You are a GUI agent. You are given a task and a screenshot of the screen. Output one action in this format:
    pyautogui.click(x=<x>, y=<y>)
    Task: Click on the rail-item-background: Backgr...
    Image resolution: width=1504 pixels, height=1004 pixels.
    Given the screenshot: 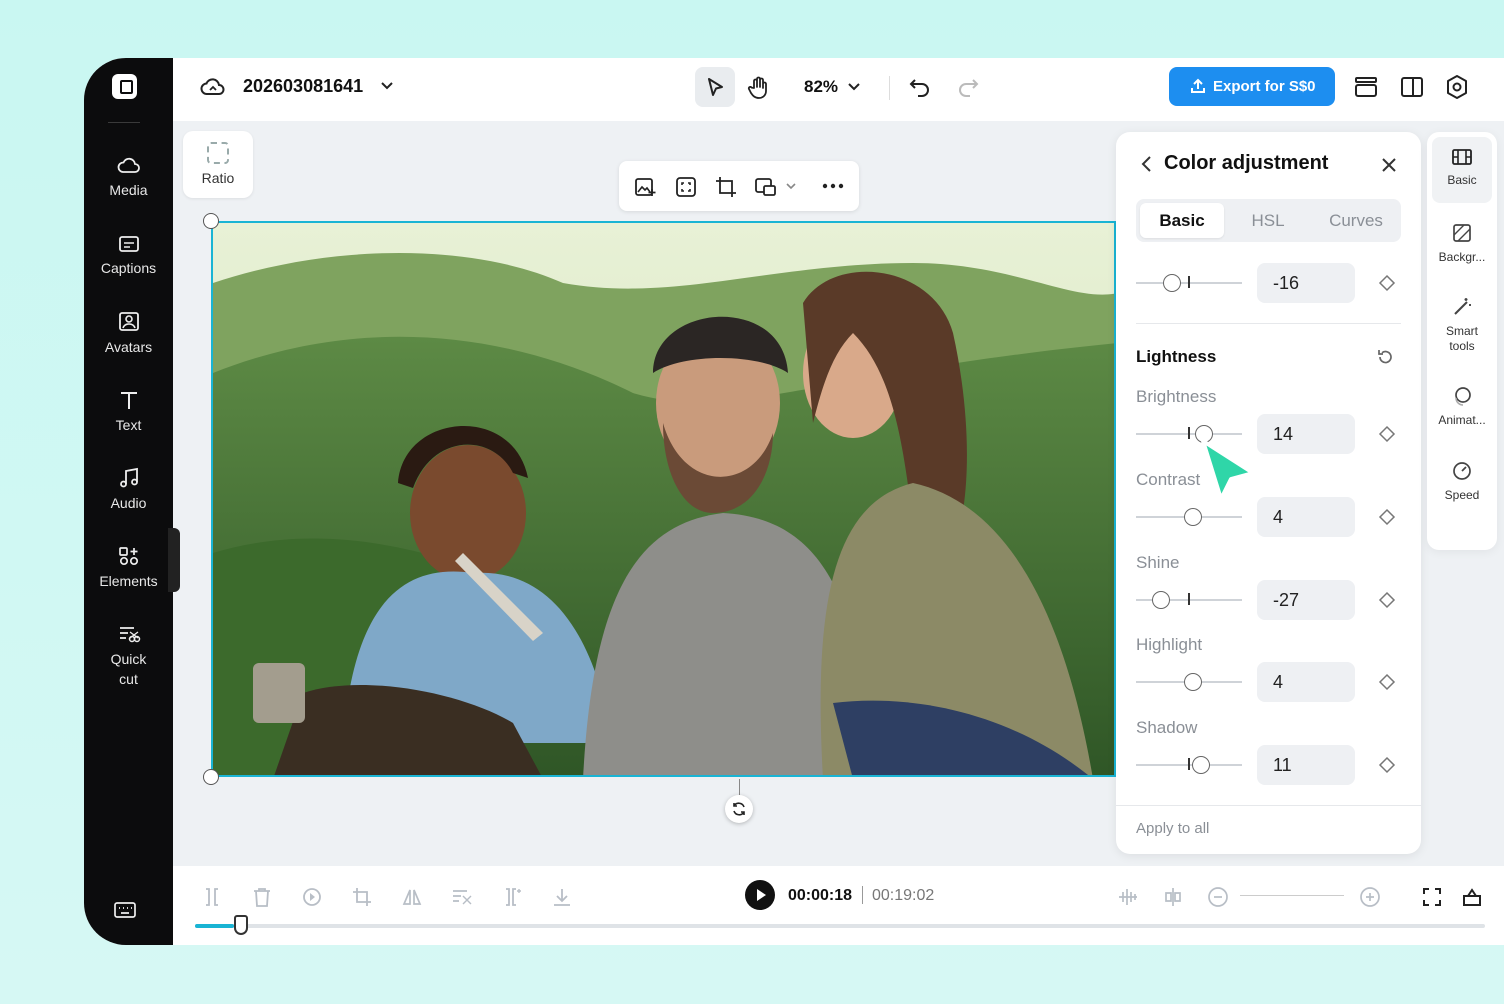 What is the action you would take?
    pyautogui.click(x=1462, y=243)
    